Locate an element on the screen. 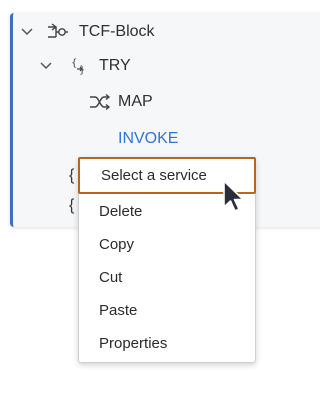 The height and width of the screenshot is (398, 320). menu-item-label: Properties is located at coordinates (133, 343).